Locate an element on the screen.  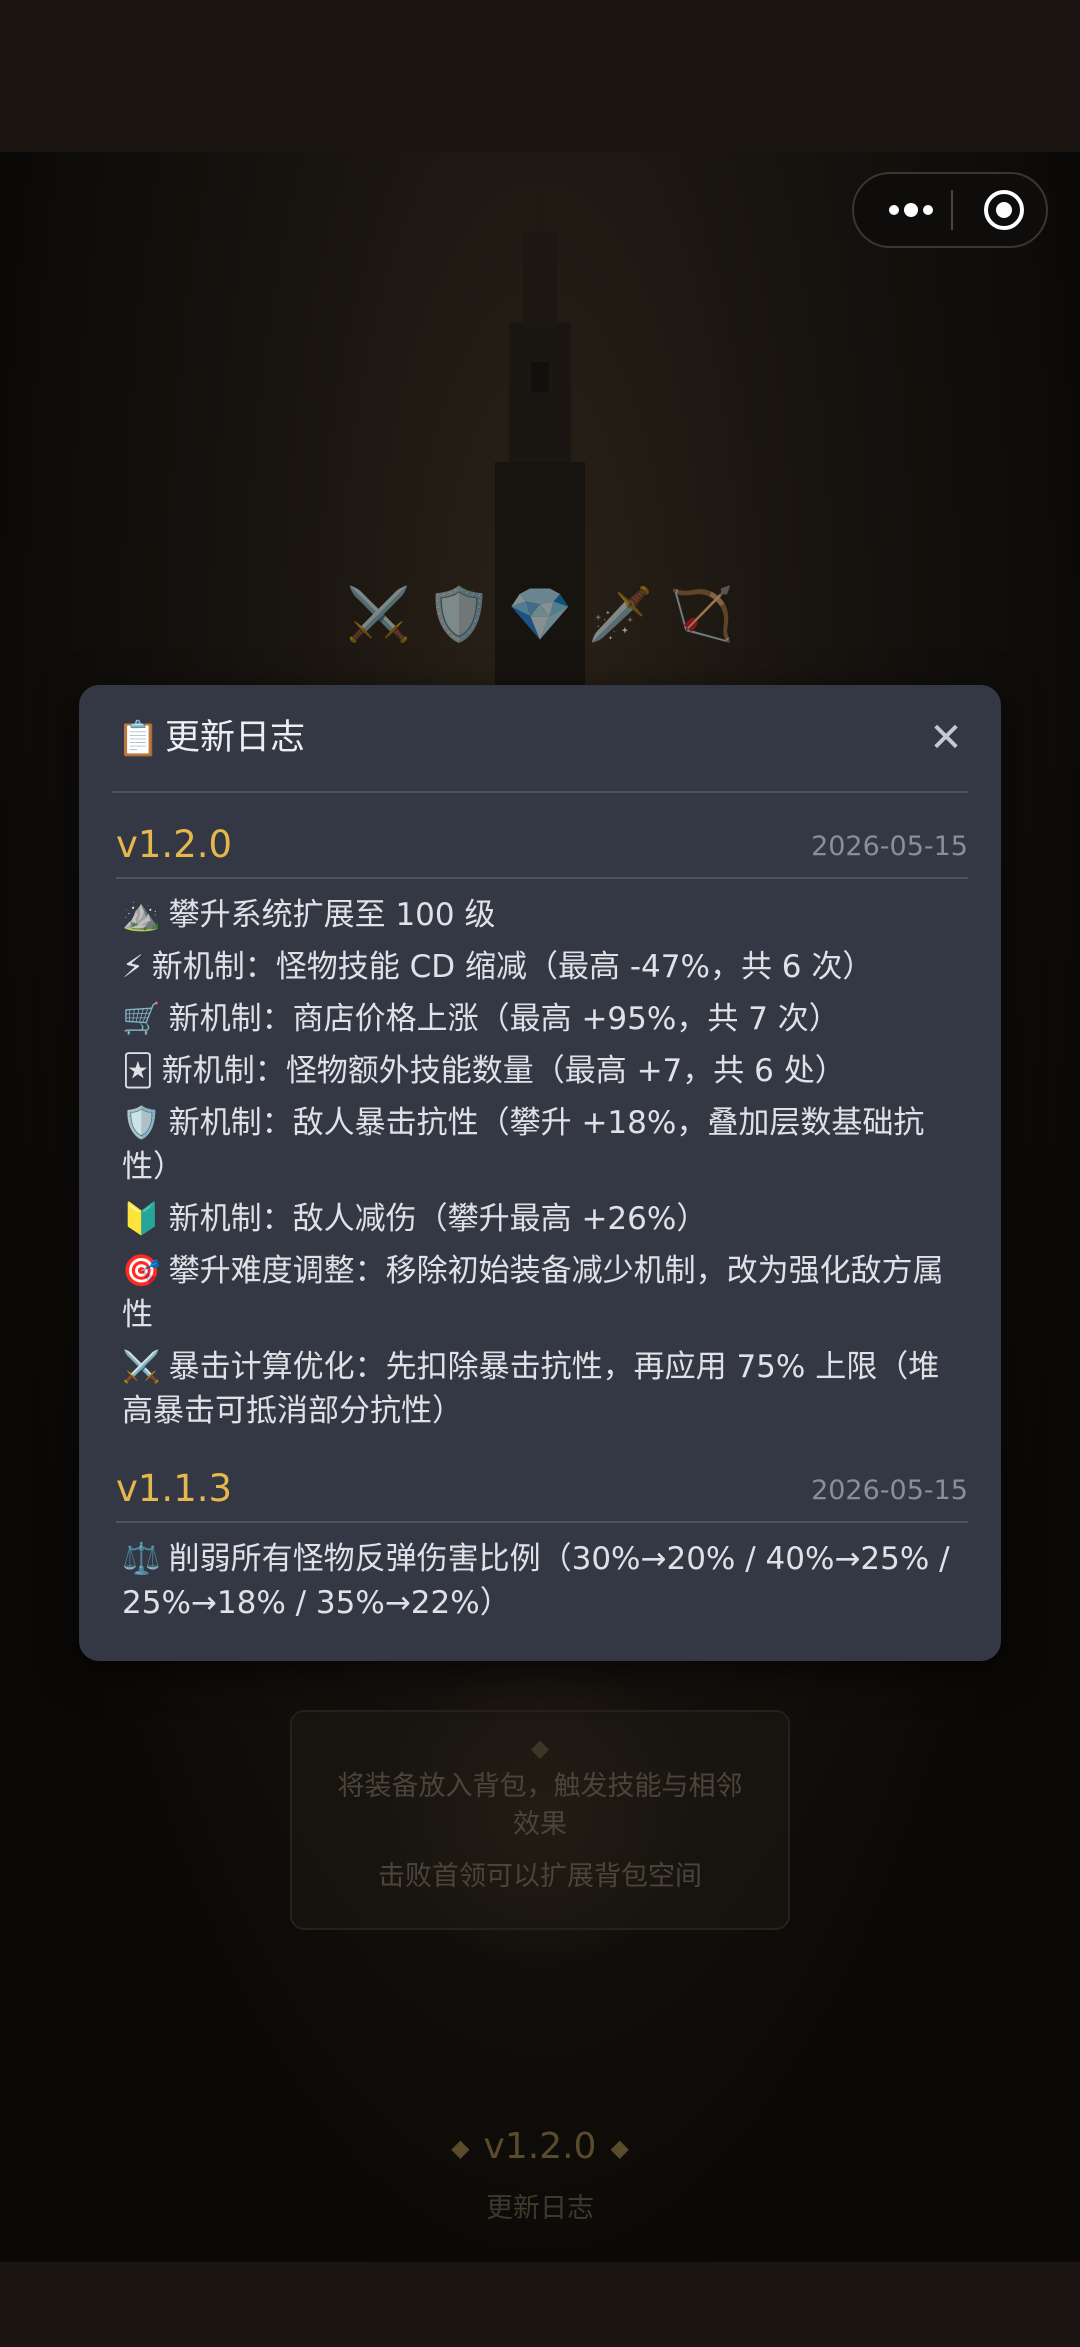
more-dots-icon is located at coordinates (911, 210).